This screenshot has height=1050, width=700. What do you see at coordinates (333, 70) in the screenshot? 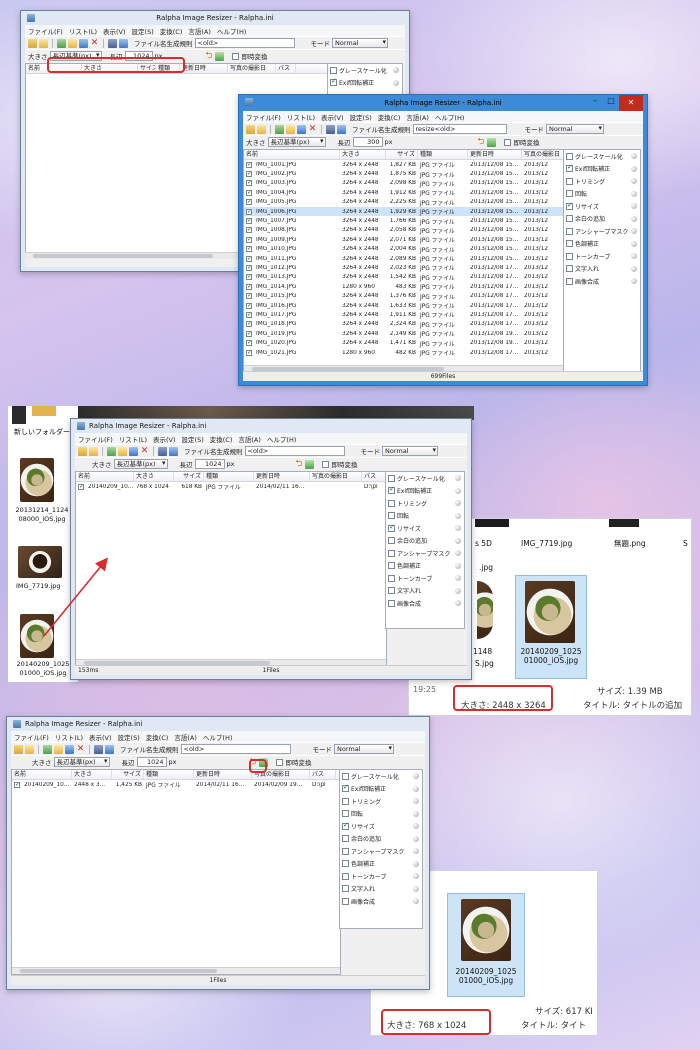
I see `grayscale-checkbox` at bounding box center [333, 70].